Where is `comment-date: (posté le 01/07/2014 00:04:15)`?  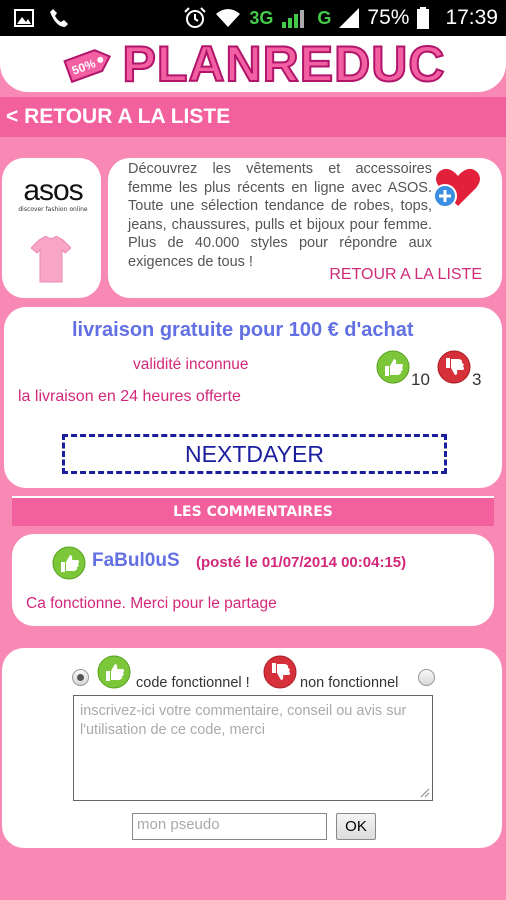 comment-date: (posté le 01/07/2014 00:04:15) is located at coordinates (301, 562).